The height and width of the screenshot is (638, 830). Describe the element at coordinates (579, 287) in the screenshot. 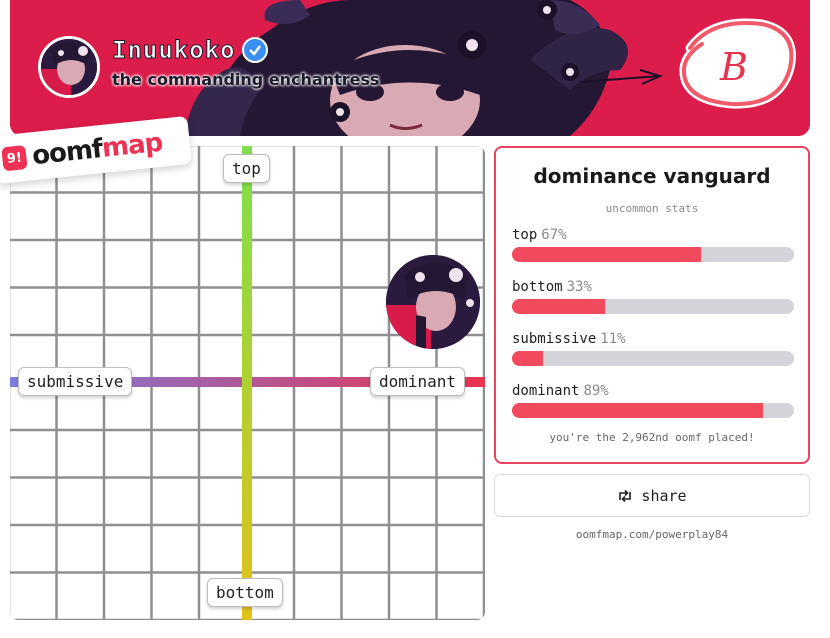

I see `stat-percent: 33%` at that location.